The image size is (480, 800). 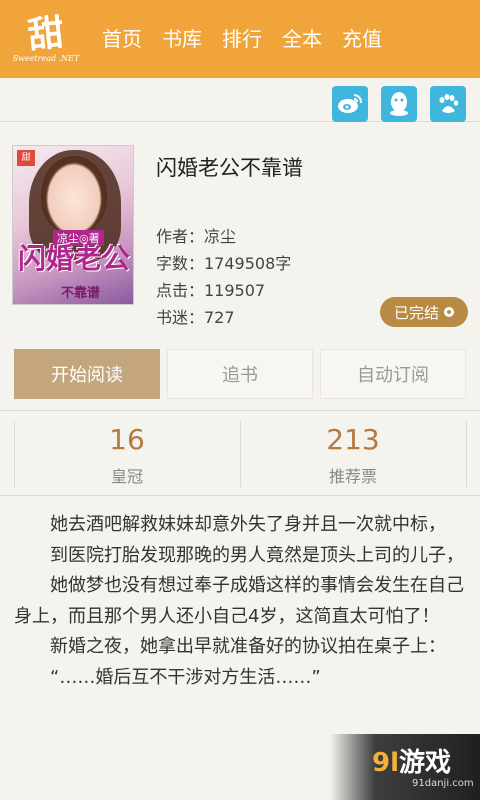 I want to click on share-baidu-button, so click(x=448, y=104).